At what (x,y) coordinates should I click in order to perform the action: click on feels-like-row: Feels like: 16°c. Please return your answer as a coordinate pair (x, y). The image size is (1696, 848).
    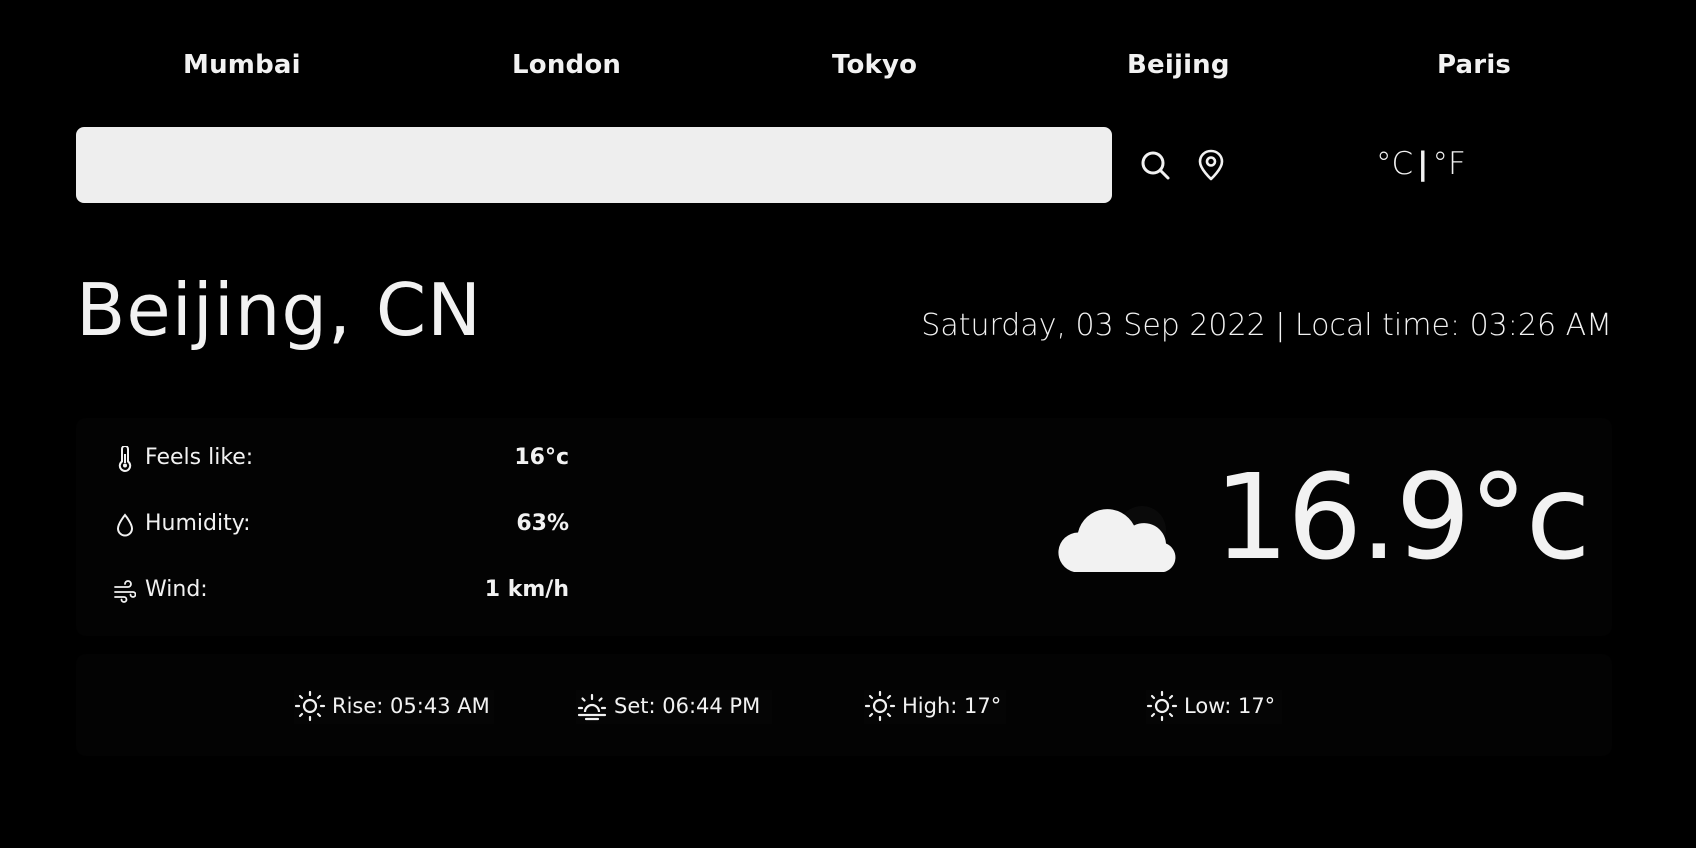
    Looking at the image, I should click on (341, 460).